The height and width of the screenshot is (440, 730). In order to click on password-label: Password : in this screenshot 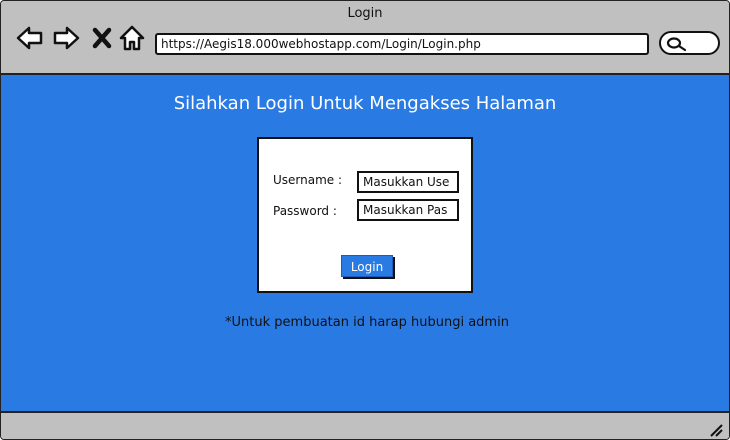, I will do `click(305, 211)`.